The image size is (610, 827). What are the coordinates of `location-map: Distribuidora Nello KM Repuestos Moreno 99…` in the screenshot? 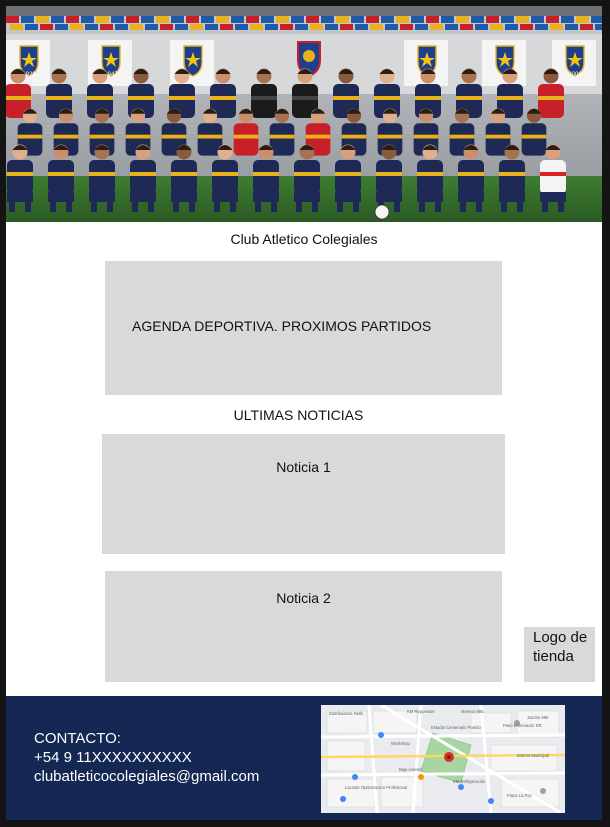 It's located at (443, 759).